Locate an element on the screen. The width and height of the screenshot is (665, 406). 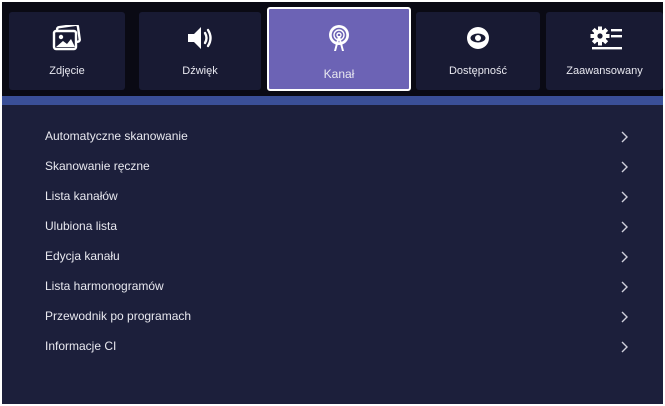
speaker-icon is located at coordinates (200, 38).